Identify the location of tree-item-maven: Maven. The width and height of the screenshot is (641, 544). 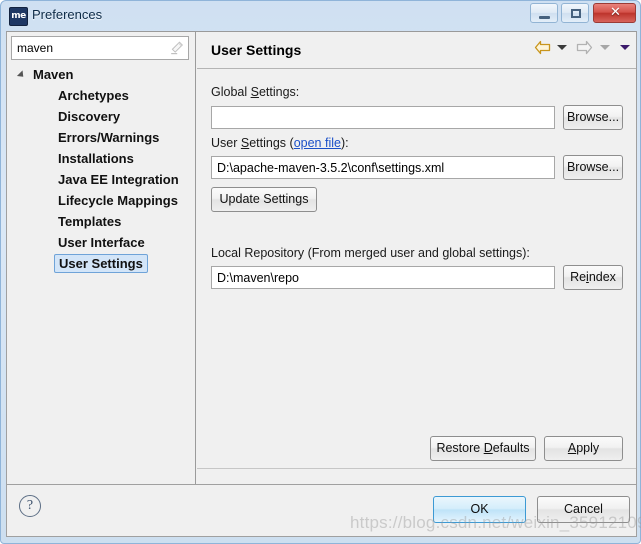
(101, 74).